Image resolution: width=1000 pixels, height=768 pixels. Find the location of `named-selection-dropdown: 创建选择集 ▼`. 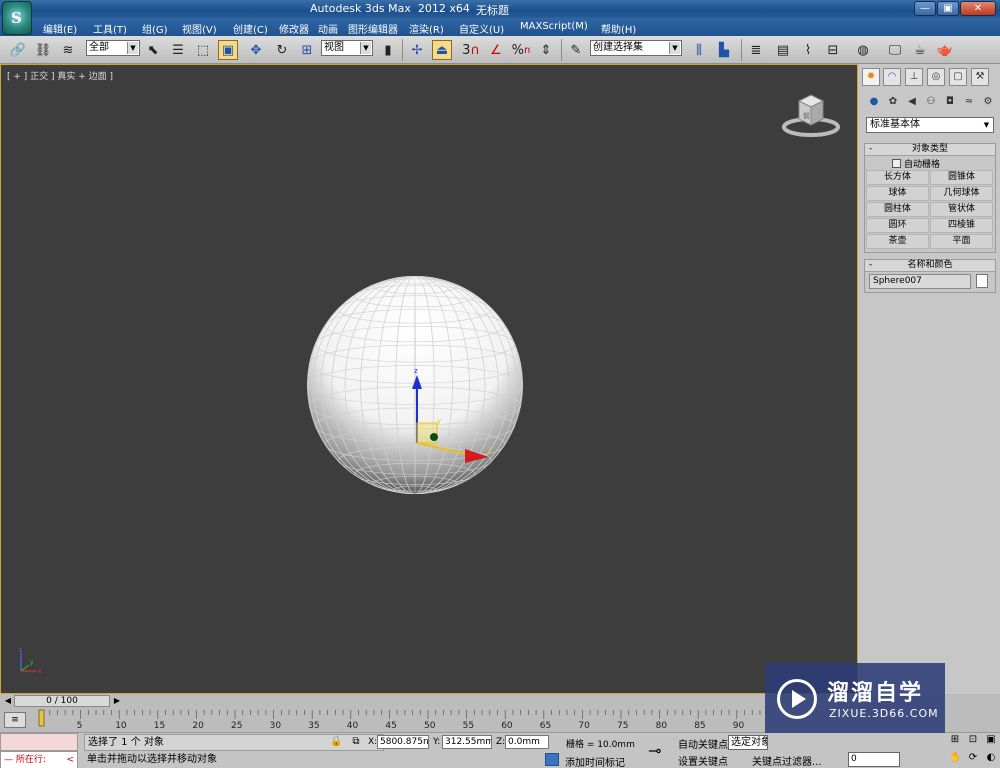

named-selection-dropdown: 创建选择集 ▼ is located at coordinates (636, 48).